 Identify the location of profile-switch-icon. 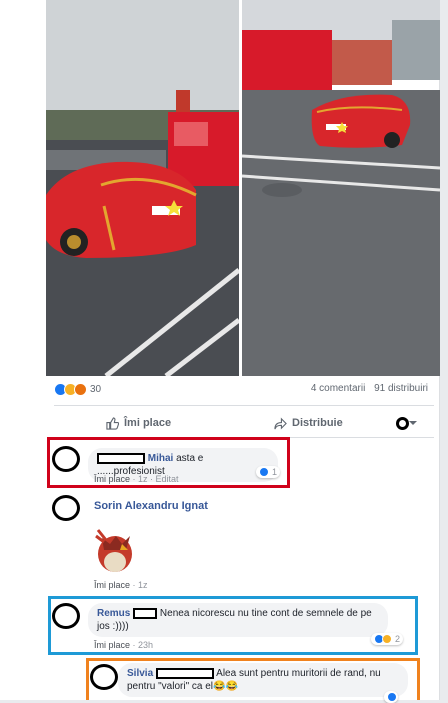
(402, 423).